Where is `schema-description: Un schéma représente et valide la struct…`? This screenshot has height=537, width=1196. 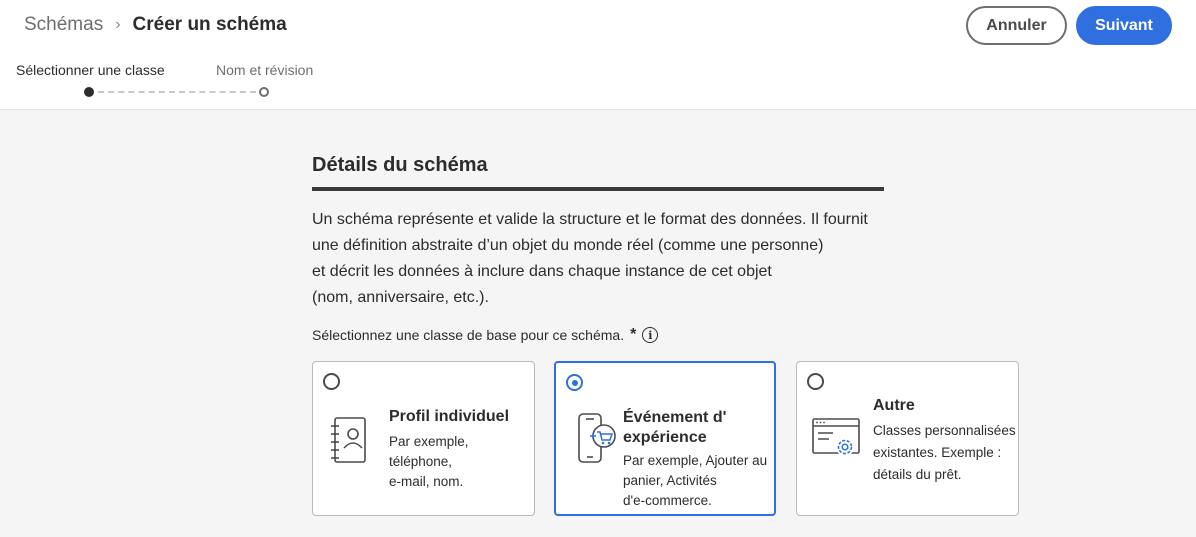 schema-description: Un schéma représente et valide la struct… is located at coordinates (602, 259).